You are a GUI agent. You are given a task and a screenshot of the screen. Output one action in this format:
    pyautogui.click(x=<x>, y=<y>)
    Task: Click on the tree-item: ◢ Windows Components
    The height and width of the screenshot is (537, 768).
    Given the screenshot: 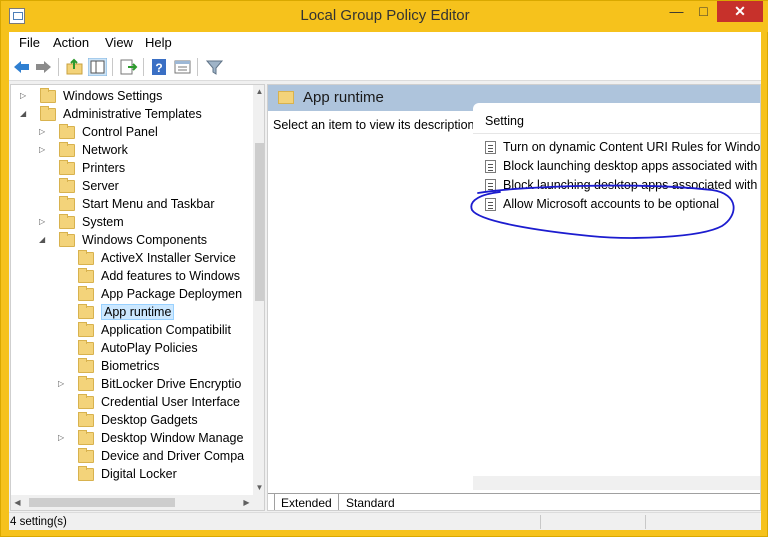 What is the action you would take?
    pyautogui.click(x=132, y=241)
    